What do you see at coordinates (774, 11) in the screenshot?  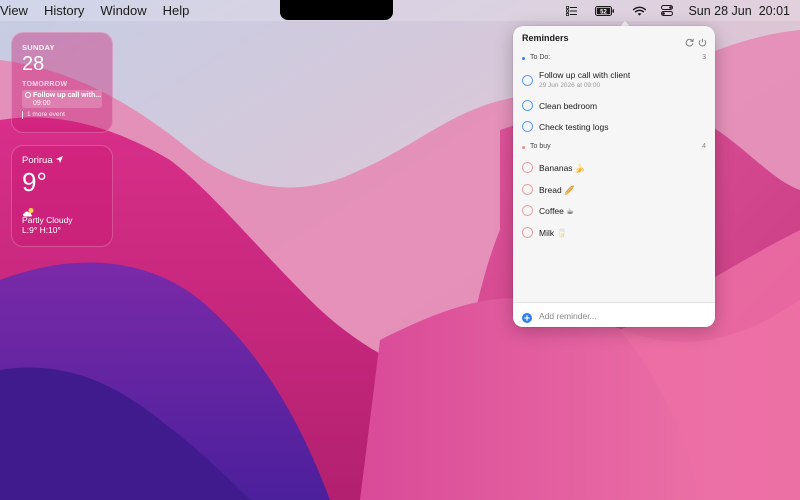 I see `menubar-time: 20:01` at bounding box center [774, 11].